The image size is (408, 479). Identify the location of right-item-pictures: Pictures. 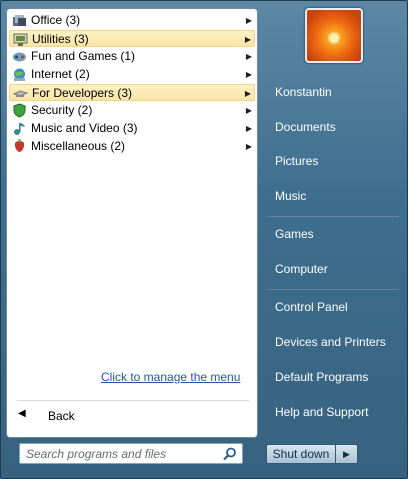
(334, 161).